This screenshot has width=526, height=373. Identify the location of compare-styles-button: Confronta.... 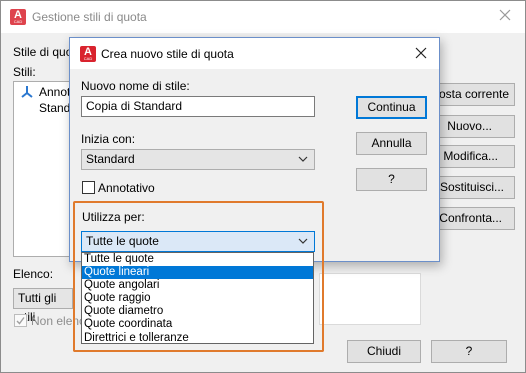
(473, 218).